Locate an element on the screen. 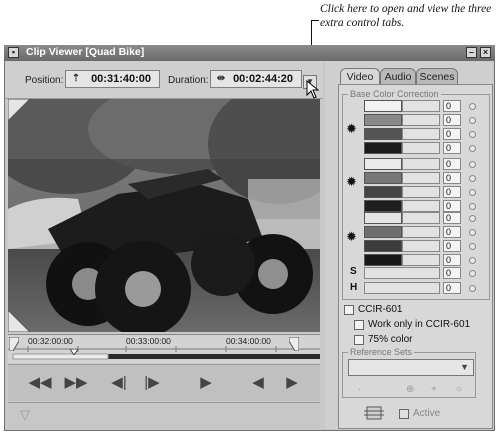 The image size is (500, 435). brightness-icon: ✹ is located at coordinates (351, 128).